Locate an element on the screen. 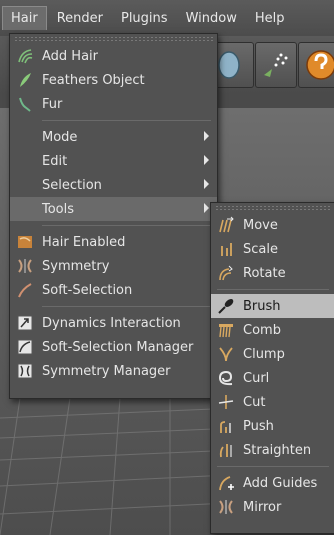 The height and width of the screenshot is (535, 334). menu-item-label: Cut is located at coordinates (254, 402).